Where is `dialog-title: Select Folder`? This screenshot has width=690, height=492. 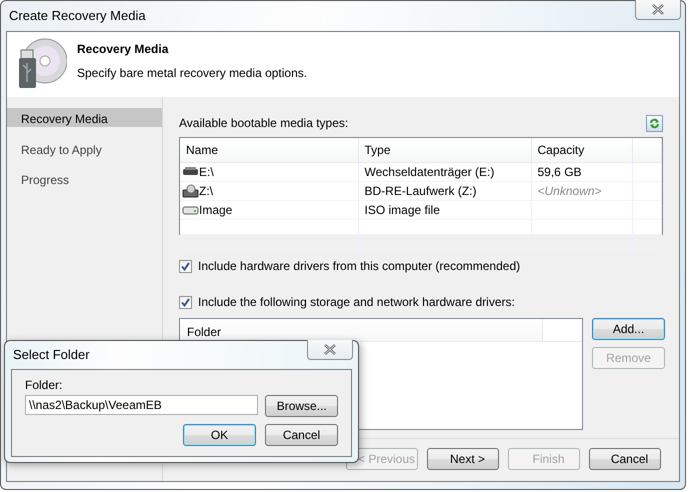 dialog-title: Select Folder is located at coordinates (51, 355).